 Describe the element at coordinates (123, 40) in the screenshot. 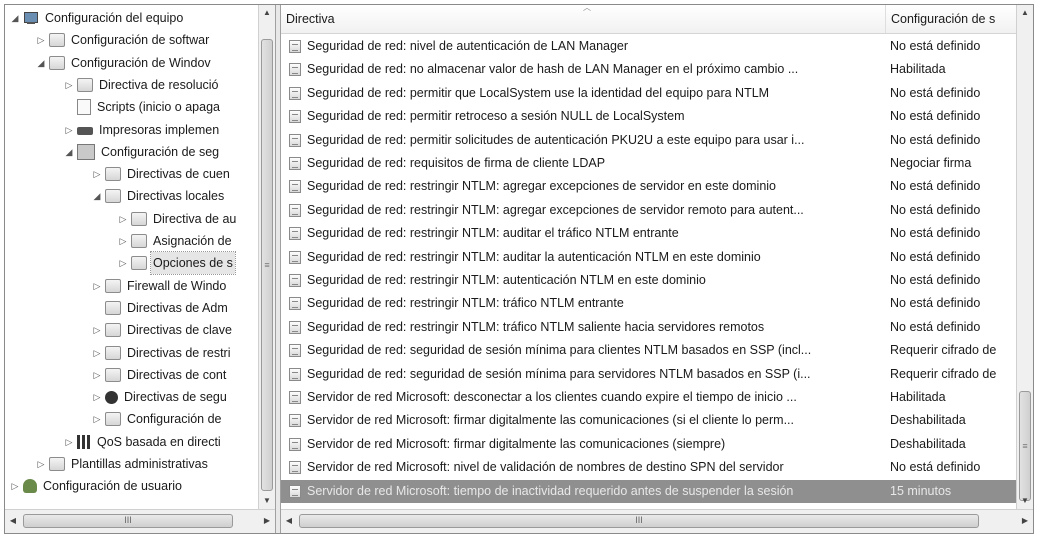

I see `tree-item: ▷ Configuración de softwar` at that location.